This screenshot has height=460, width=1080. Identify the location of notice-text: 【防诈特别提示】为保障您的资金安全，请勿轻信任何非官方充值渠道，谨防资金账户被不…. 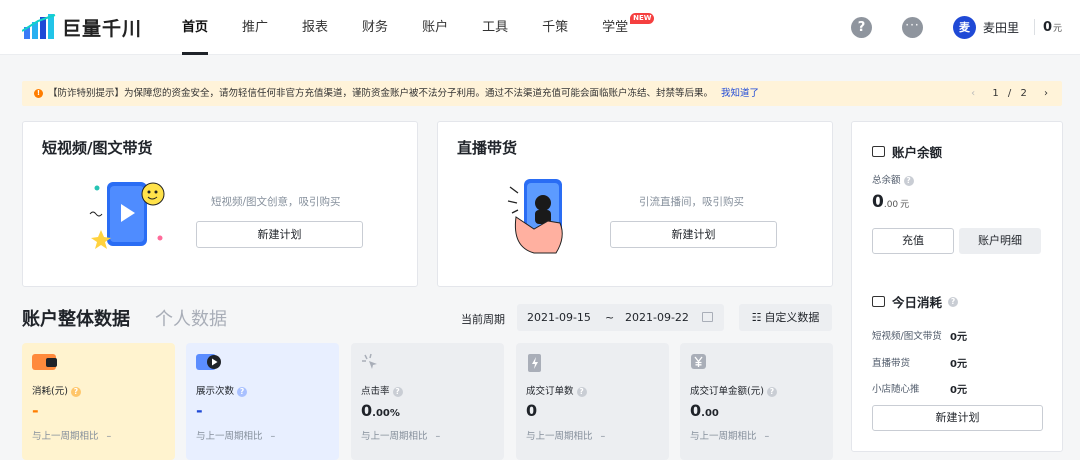
(381, 93).